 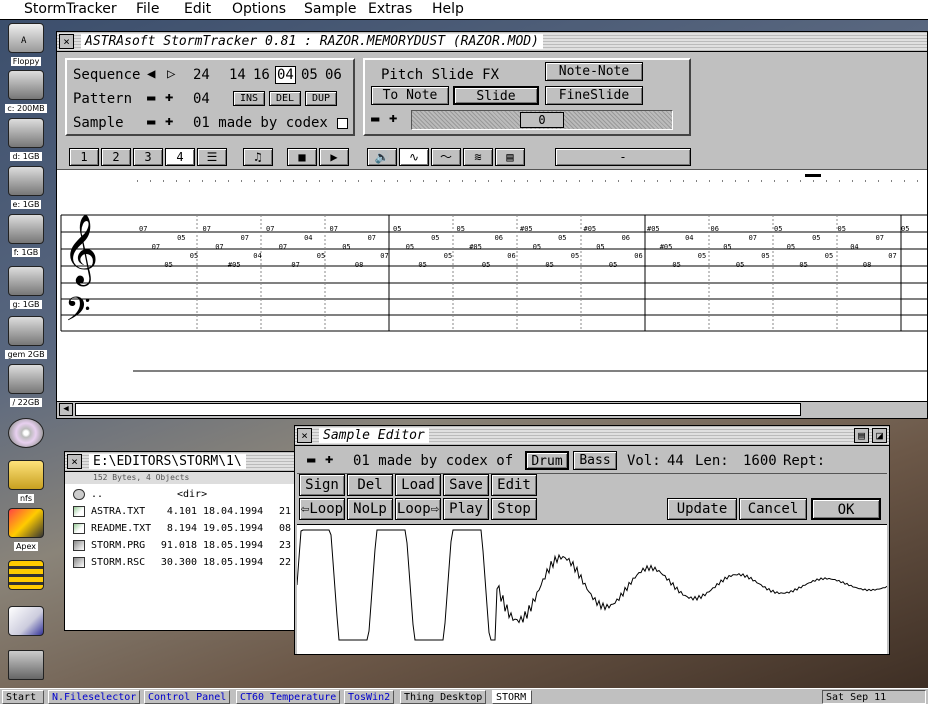 What do you see at coordinates (26, 530) in the screenshot?
I see `desktop-icon-apex: Apex` at bounding box center [26, 530].